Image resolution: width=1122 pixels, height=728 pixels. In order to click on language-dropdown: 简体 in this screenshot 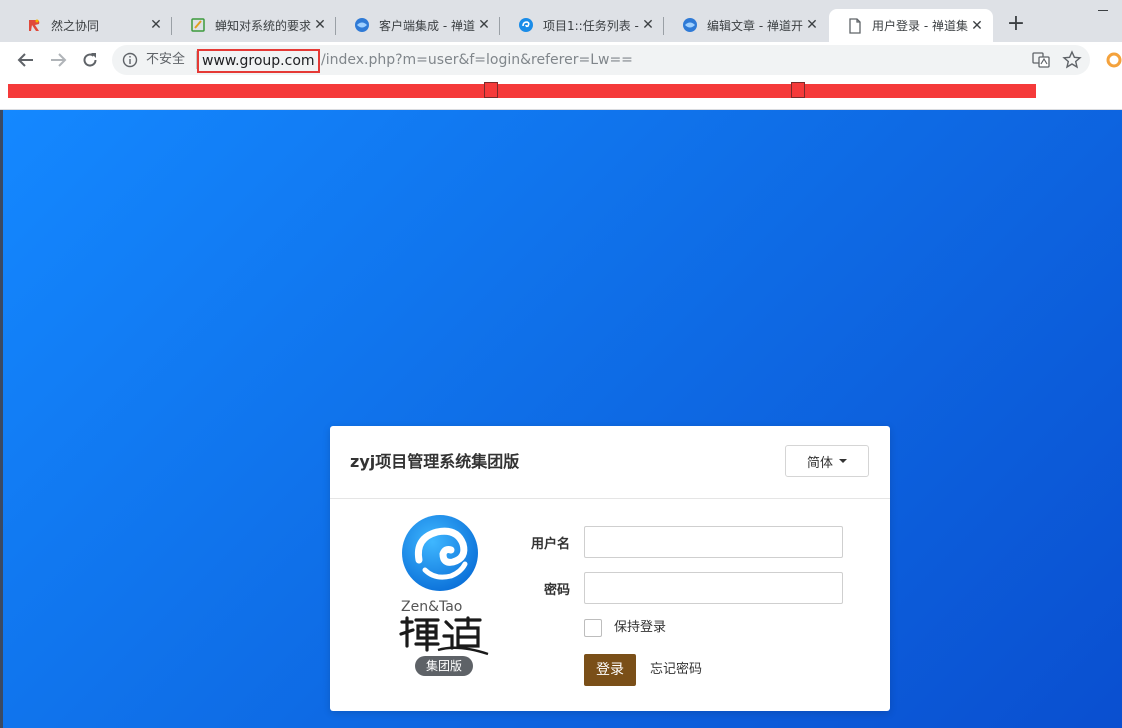, I will do `click(827, 461)`.